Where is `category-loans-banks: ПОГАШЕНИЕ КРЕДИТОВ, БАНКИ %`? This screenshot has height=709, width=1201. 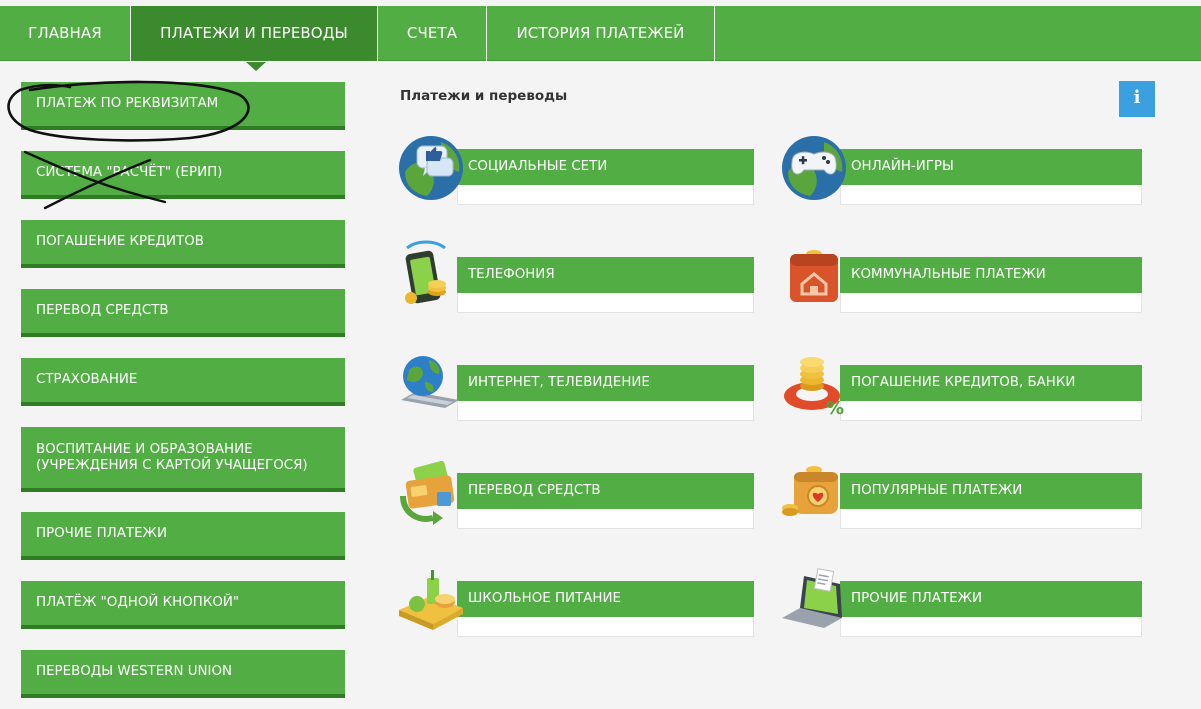 category-loans-banks: ПОГАШЕНИЕ КРЕДИТОВ, БАНКИ % is located at coordinates (961, 388).